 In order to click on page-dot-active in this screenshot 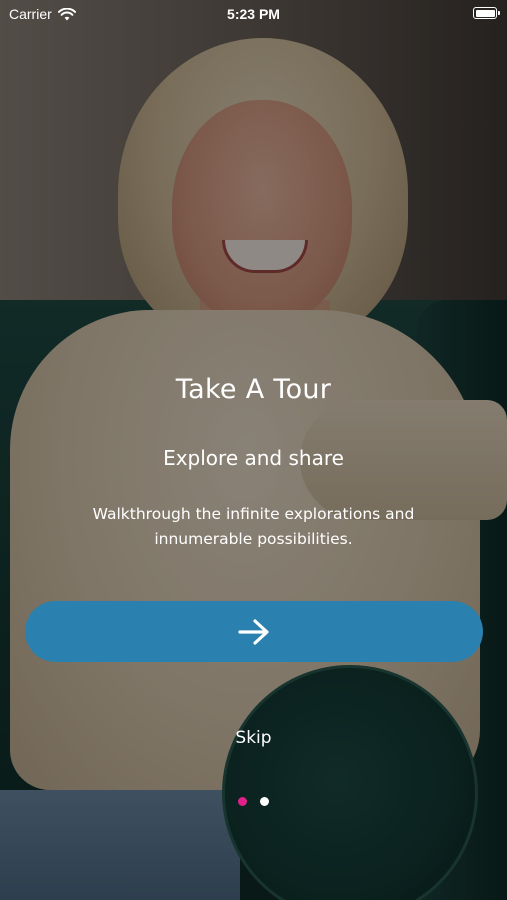, I will do `click(242, 801)`.